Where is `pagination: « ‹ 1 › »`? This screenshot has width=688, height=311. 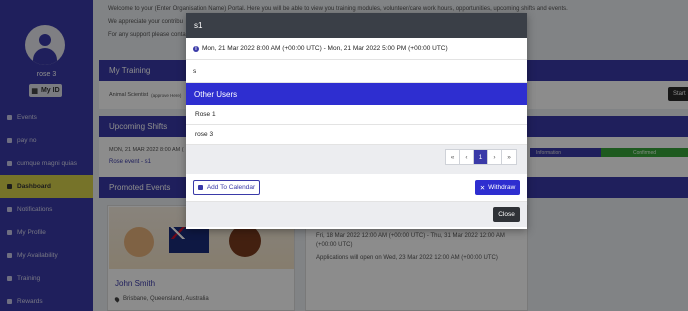
pagination: « ‹ 1 › » is located at coordinates (481, 157).